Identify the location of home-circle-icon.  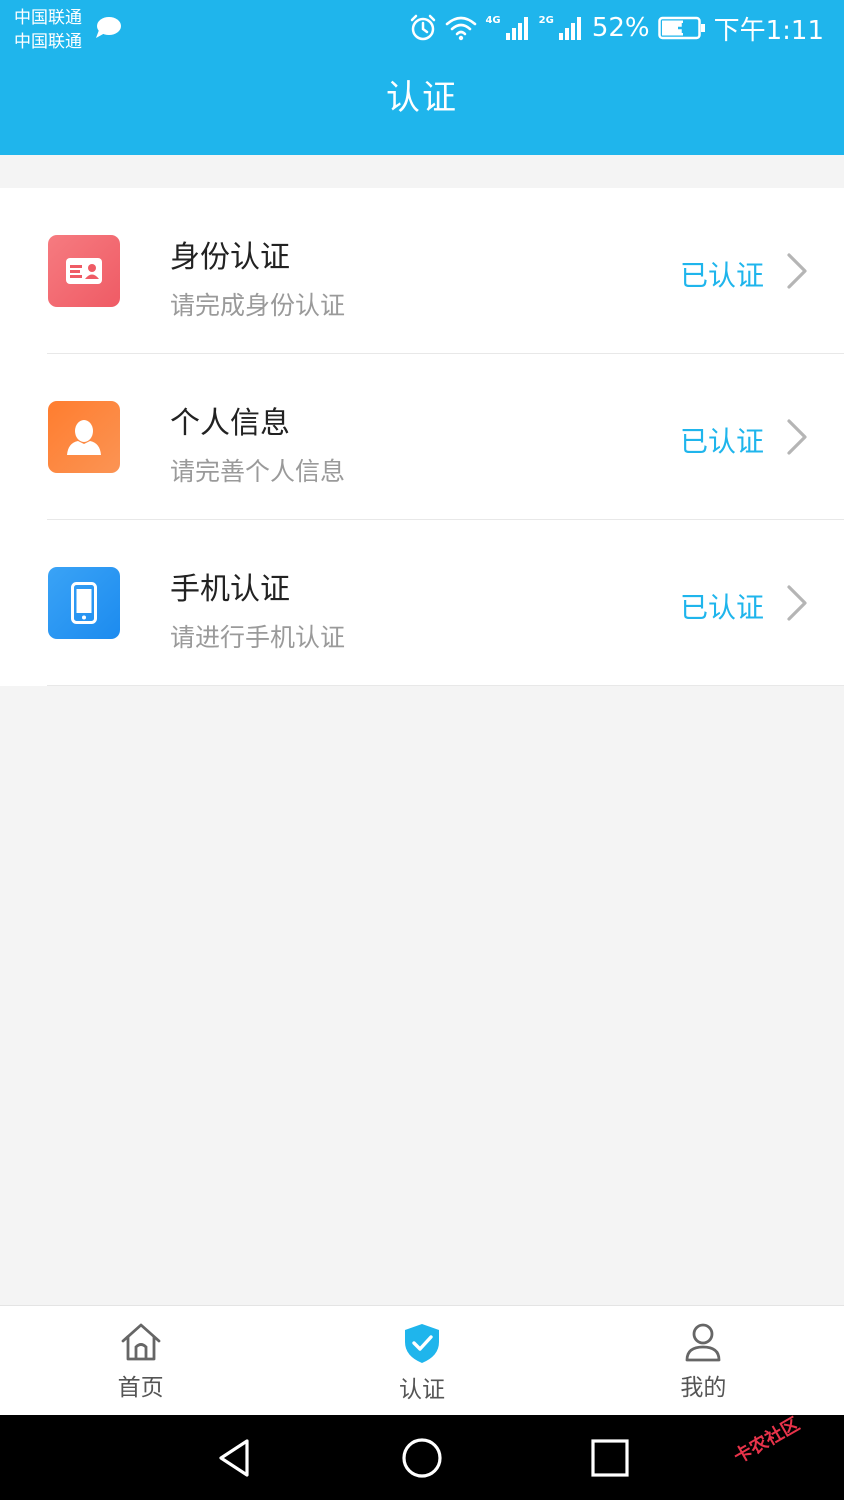
(422, 1458).